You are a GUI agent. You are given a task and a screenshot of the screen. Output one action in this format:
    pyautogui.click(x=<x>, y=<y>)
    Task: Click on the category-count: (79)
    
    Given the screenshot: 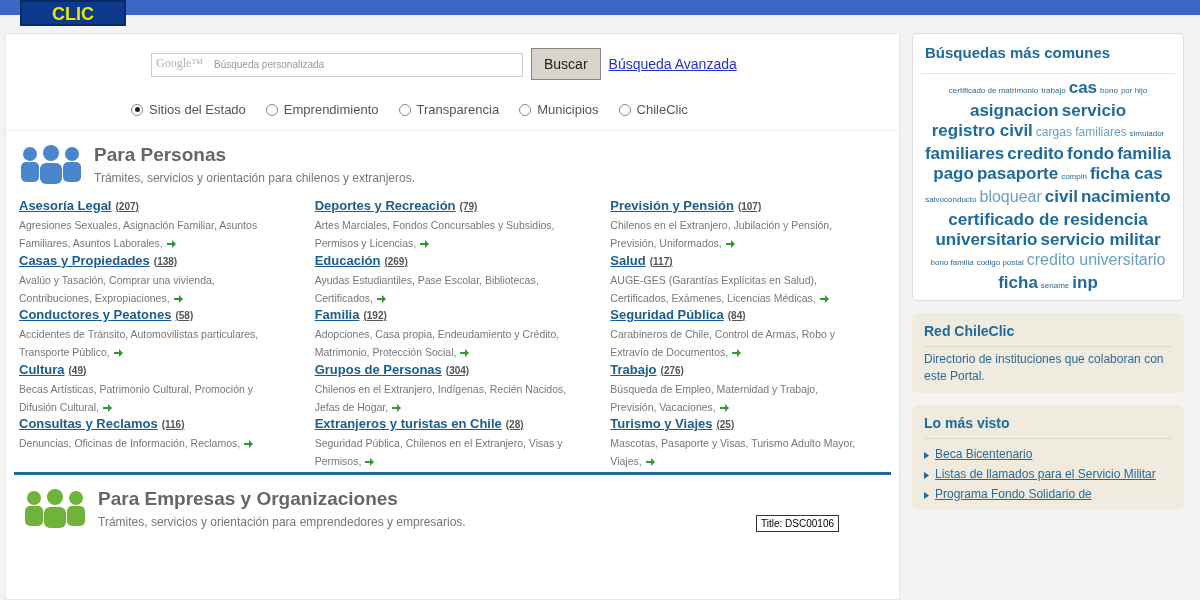 What is the action you would take?
    pyautogui.click(x=468, y=207)
    